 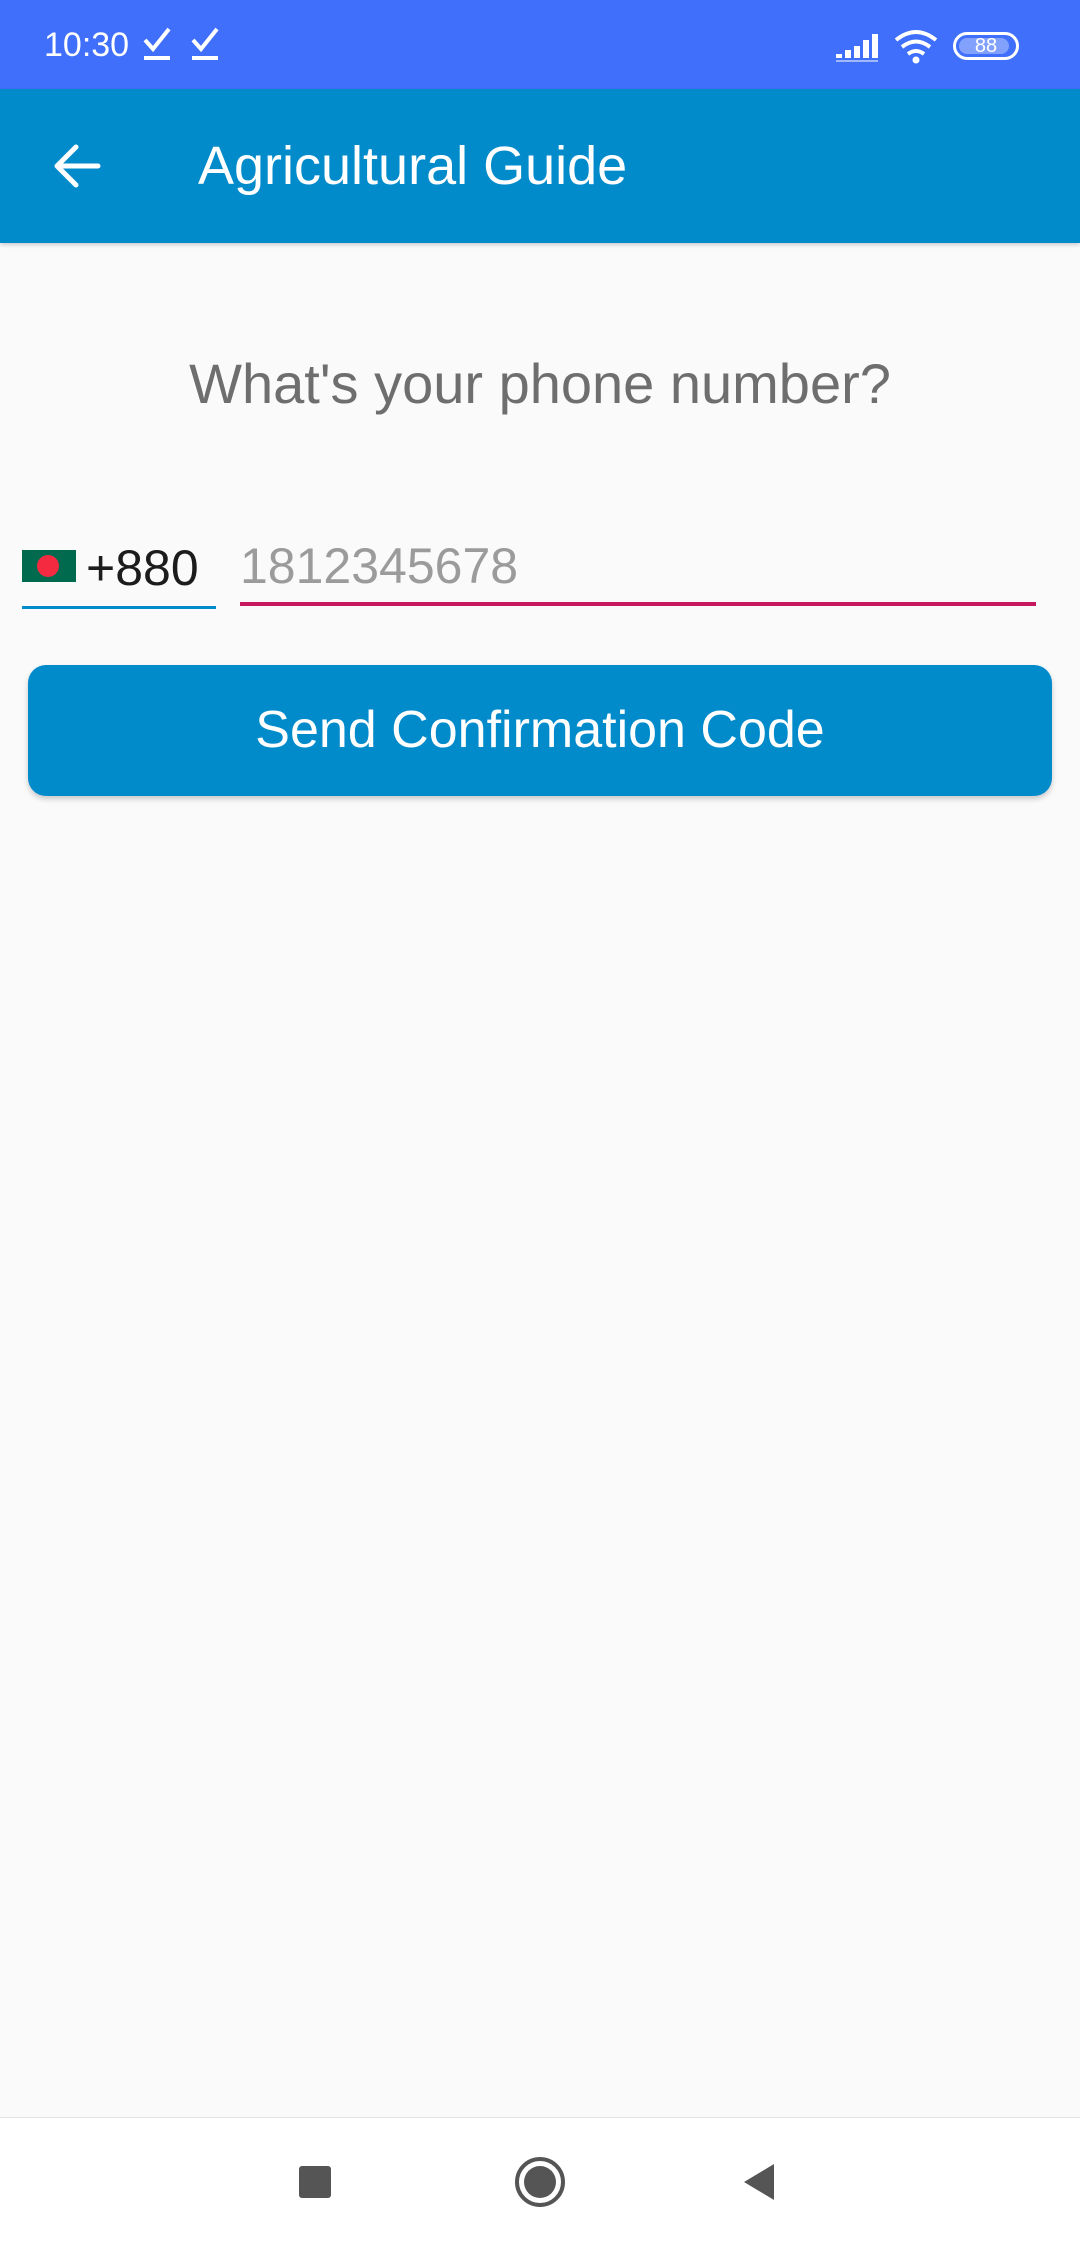 I want to click on wifi-icon, so click(x=916, y=47).